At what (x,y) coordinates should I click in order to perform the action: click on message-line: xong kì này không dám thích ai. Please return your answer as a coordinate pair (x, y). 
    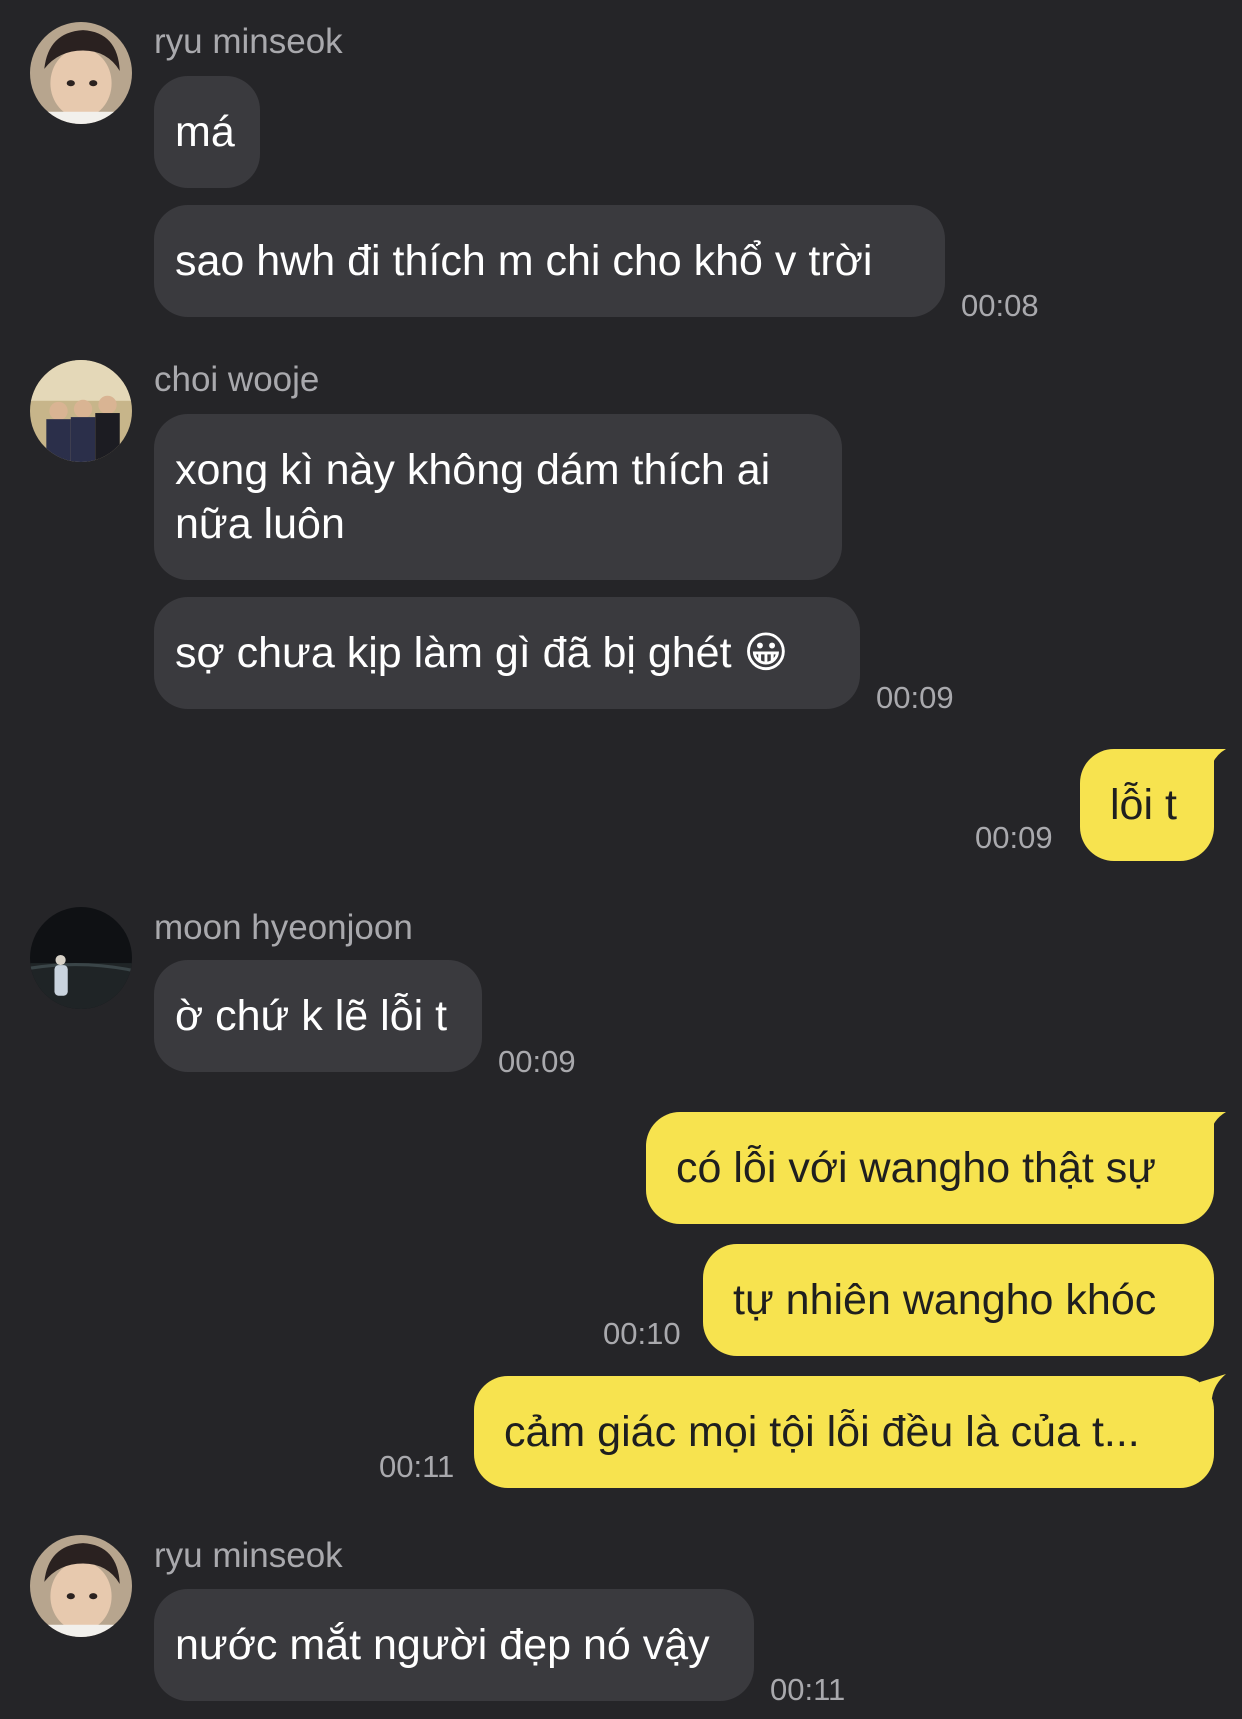
    Looking at the image, I should click on (473, 470).